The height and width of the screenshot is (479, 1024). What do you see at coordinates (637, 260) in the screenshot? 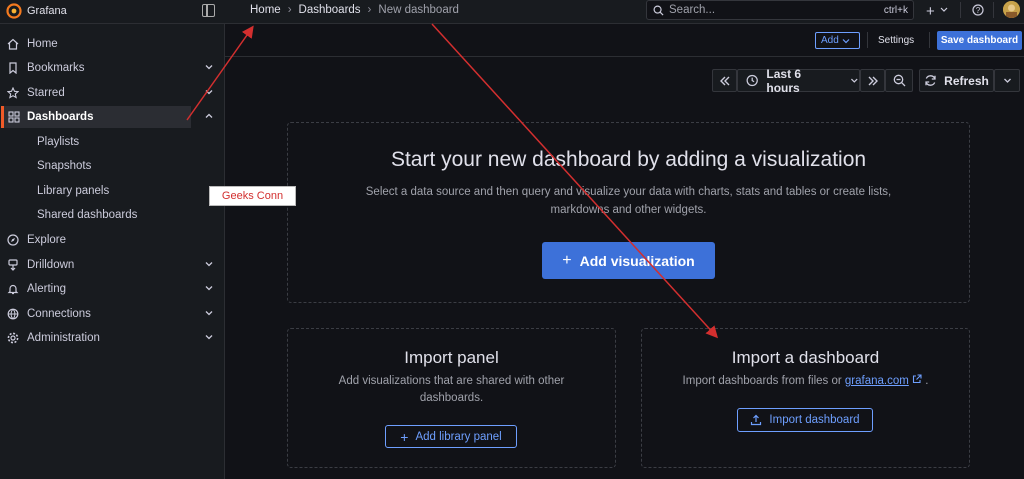
I see `add-visualization-label: Add visualization` at bounding box center [637, 260].